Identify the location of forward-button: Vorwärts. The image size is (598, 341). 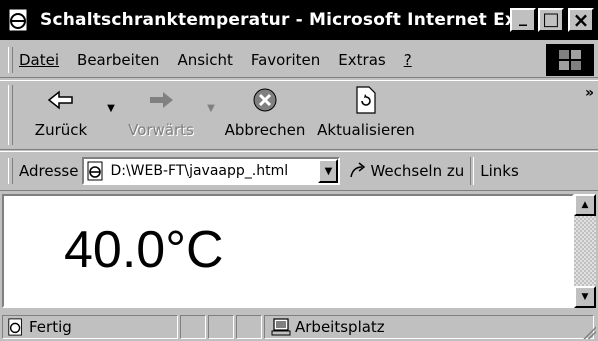
(161, 114).